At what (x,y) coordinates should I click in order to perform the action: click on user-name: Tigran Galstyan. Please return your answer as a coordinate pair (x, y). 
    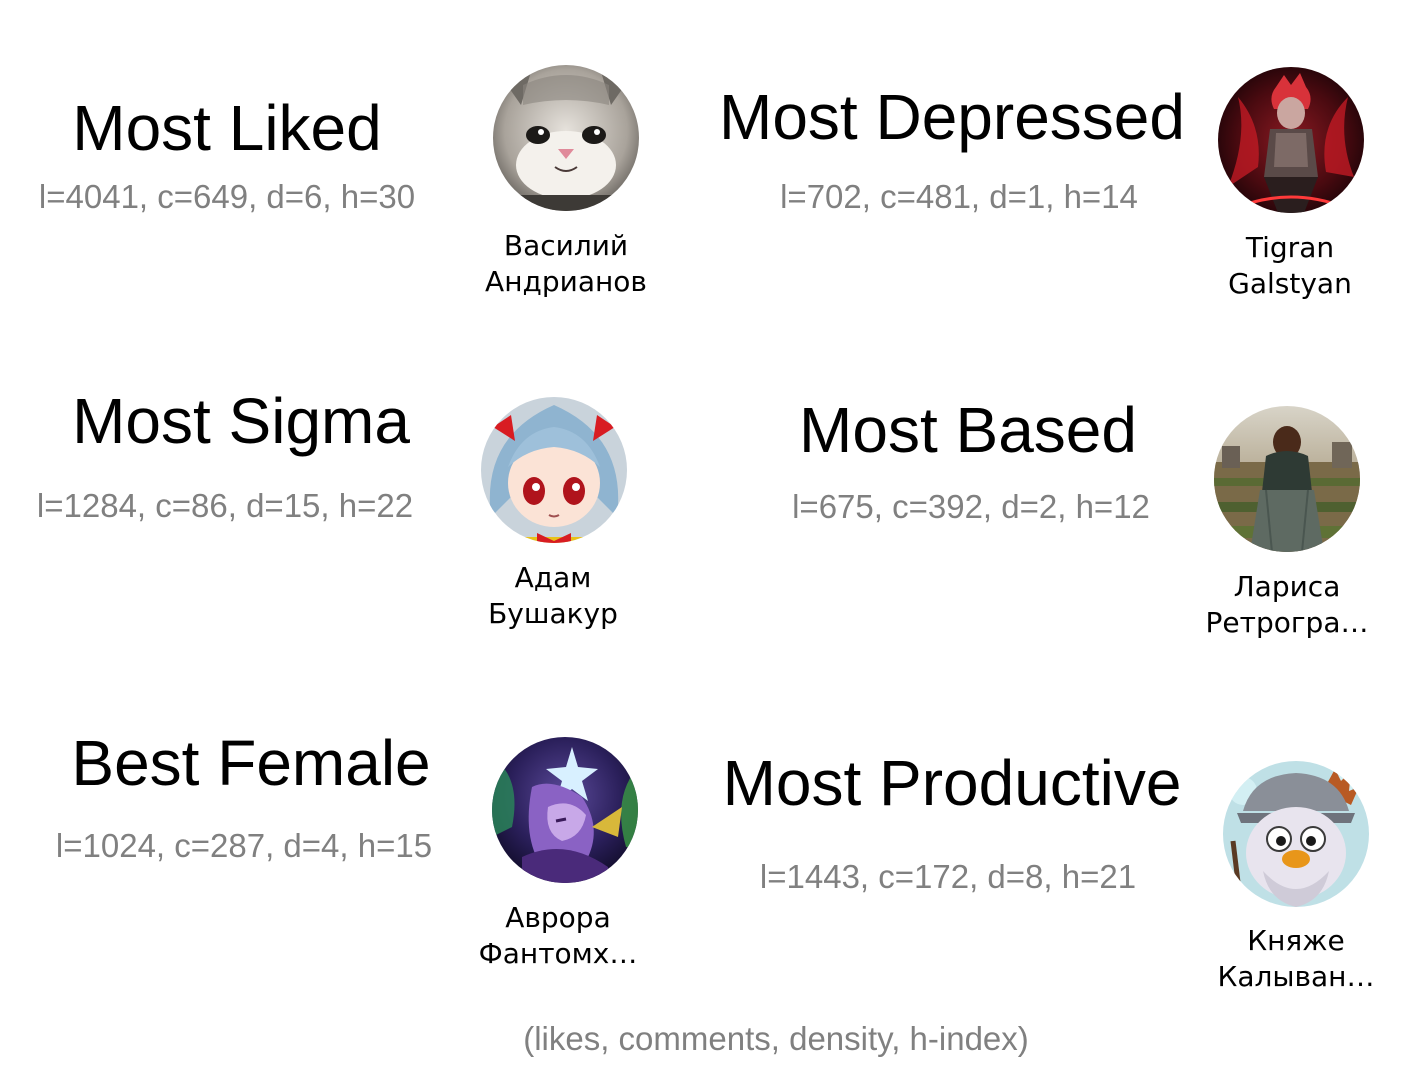
    Looking at the image, I should click on (1290, 266).